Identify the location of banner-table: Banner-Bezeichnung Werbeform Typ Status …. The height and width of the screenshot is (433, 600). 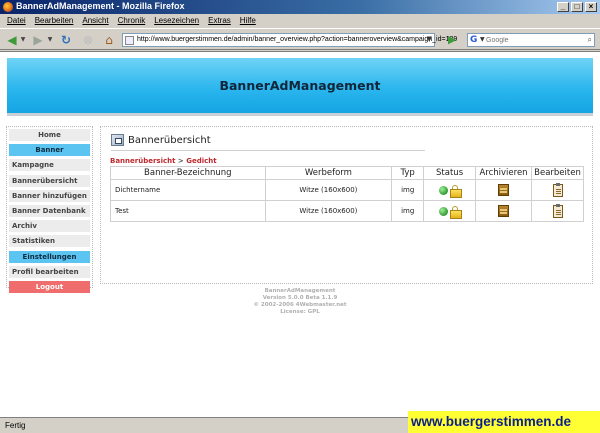
(347, 194).